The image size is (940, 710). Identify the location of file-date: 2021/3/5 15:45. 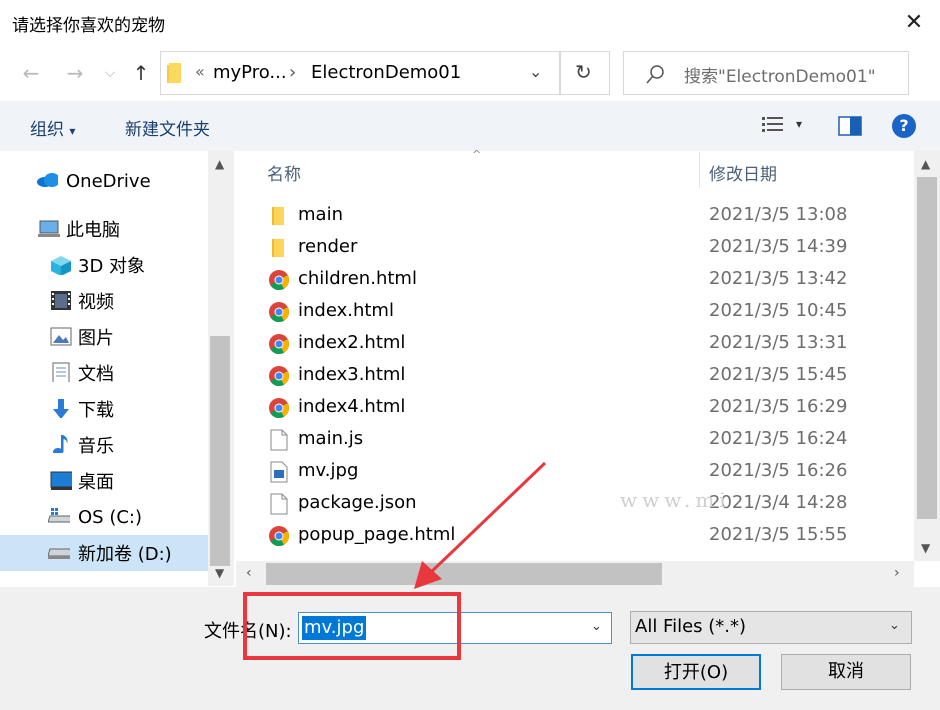
(778, 374).